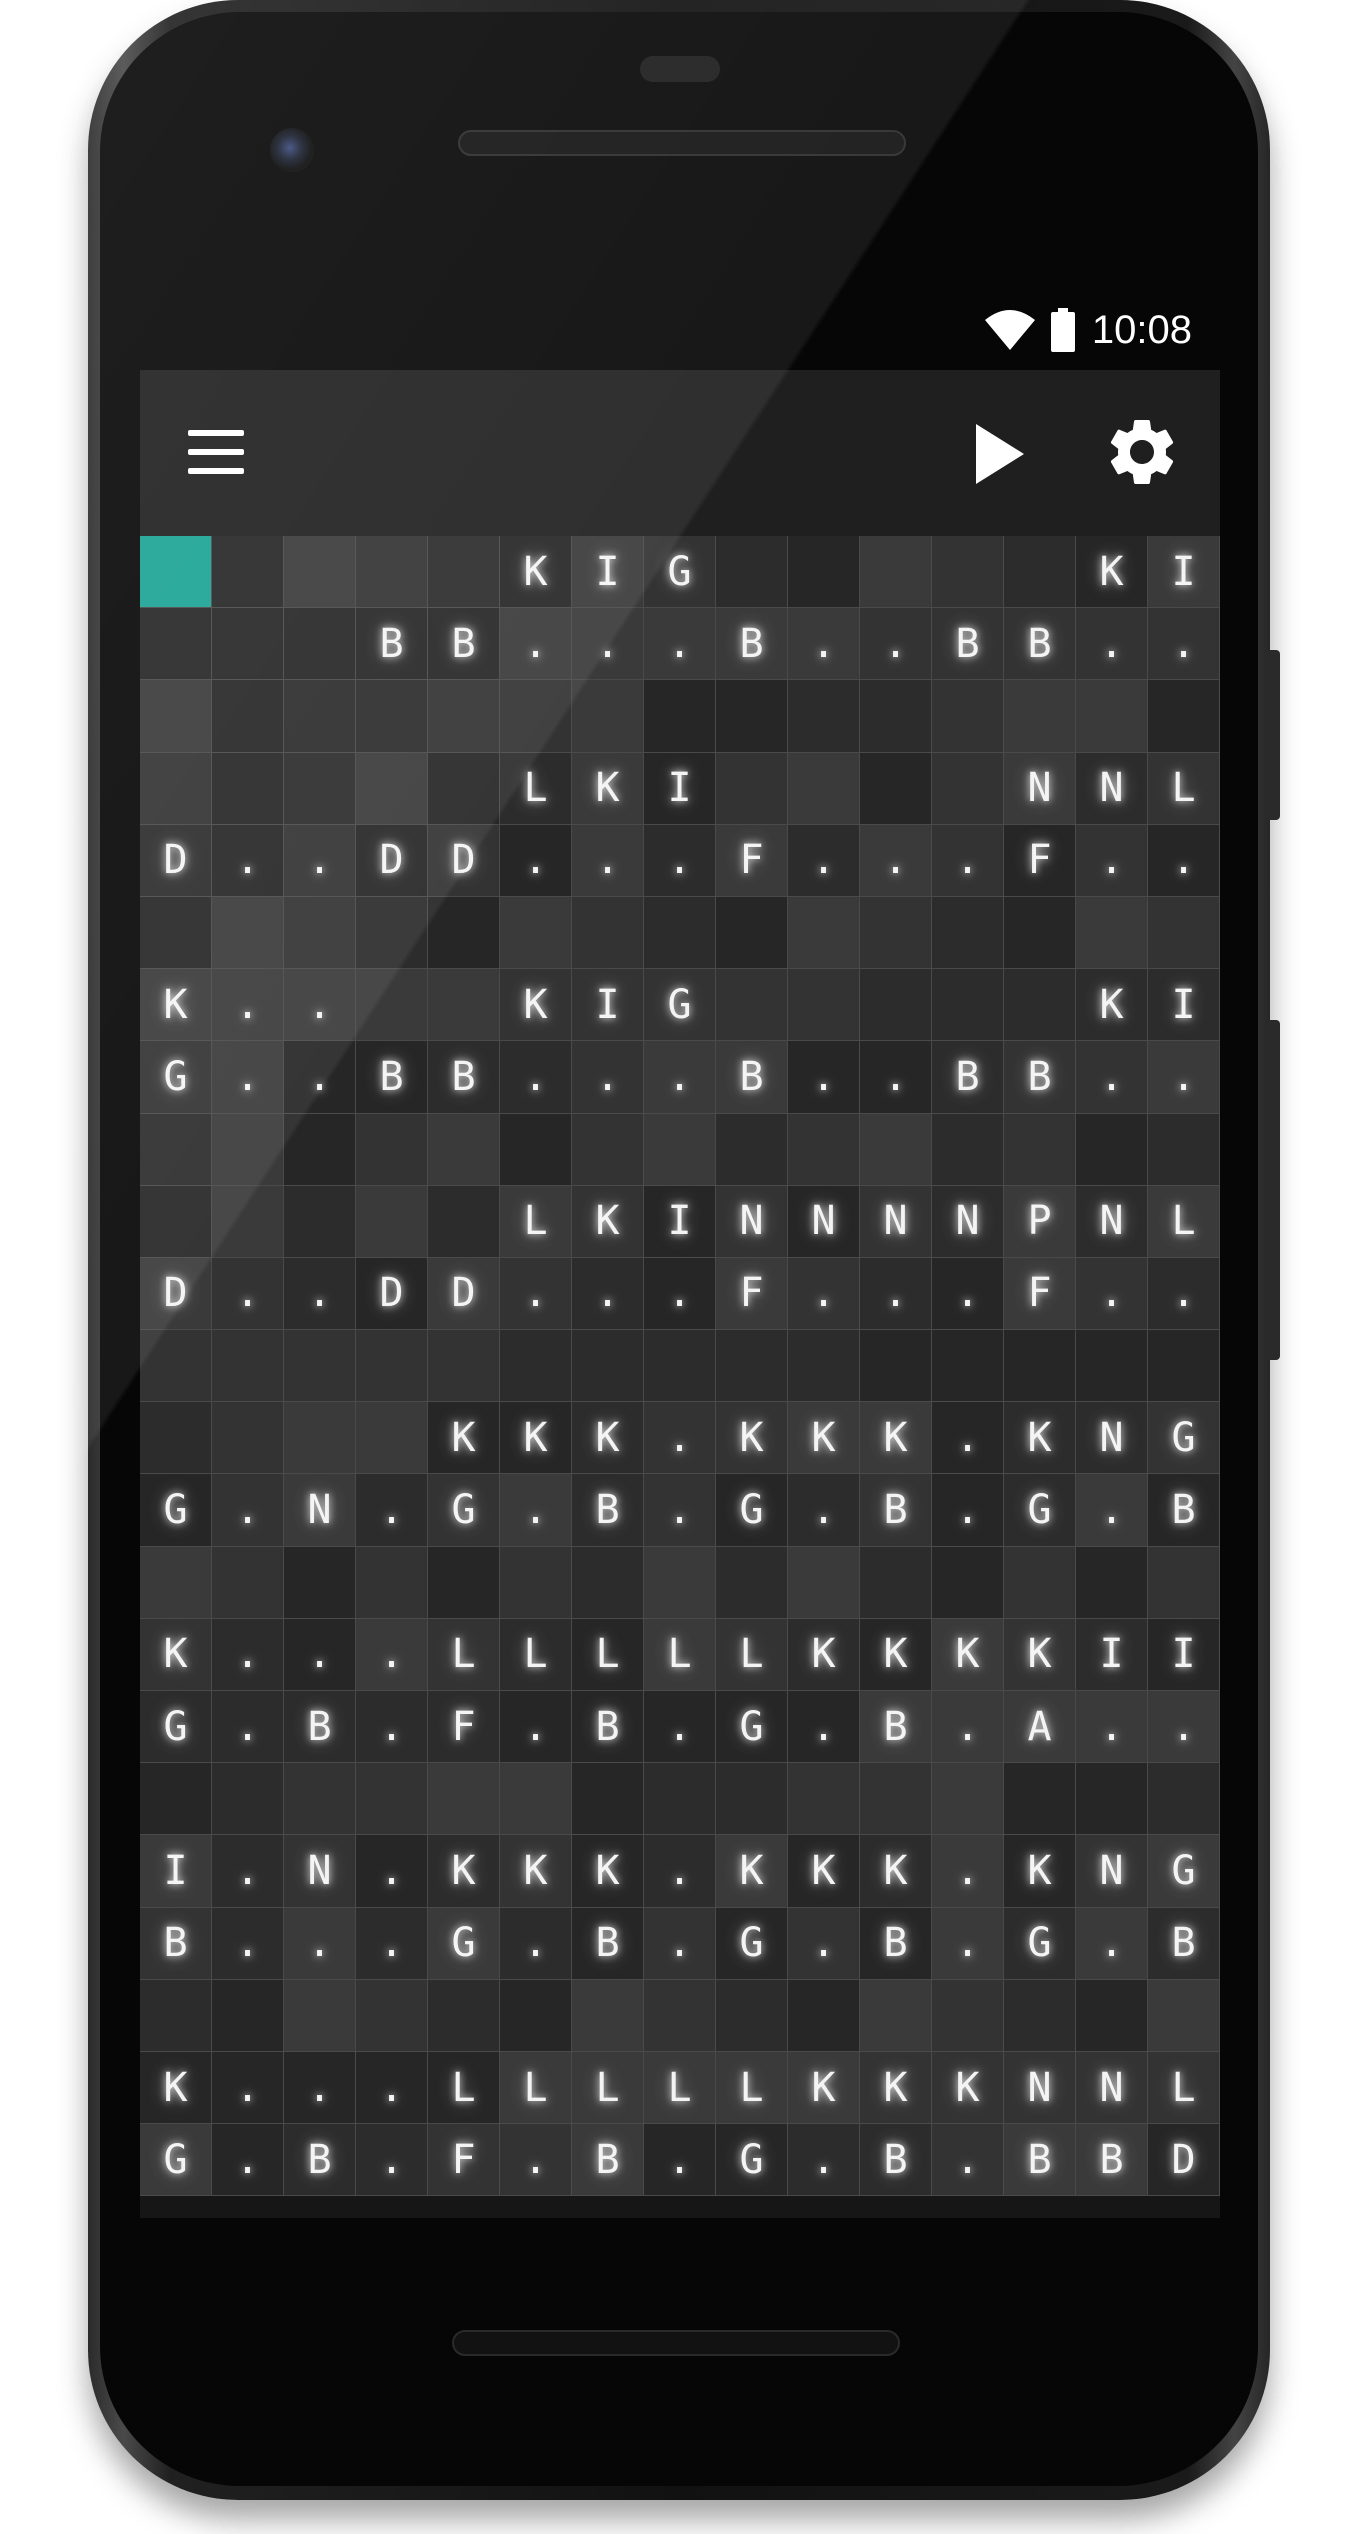 The width and height of the screenshot is (1370, 2534). What do you see at coordinates (176, 572) in the screenshot?
I see `cursor-cell` at bounding box center [176, 572].